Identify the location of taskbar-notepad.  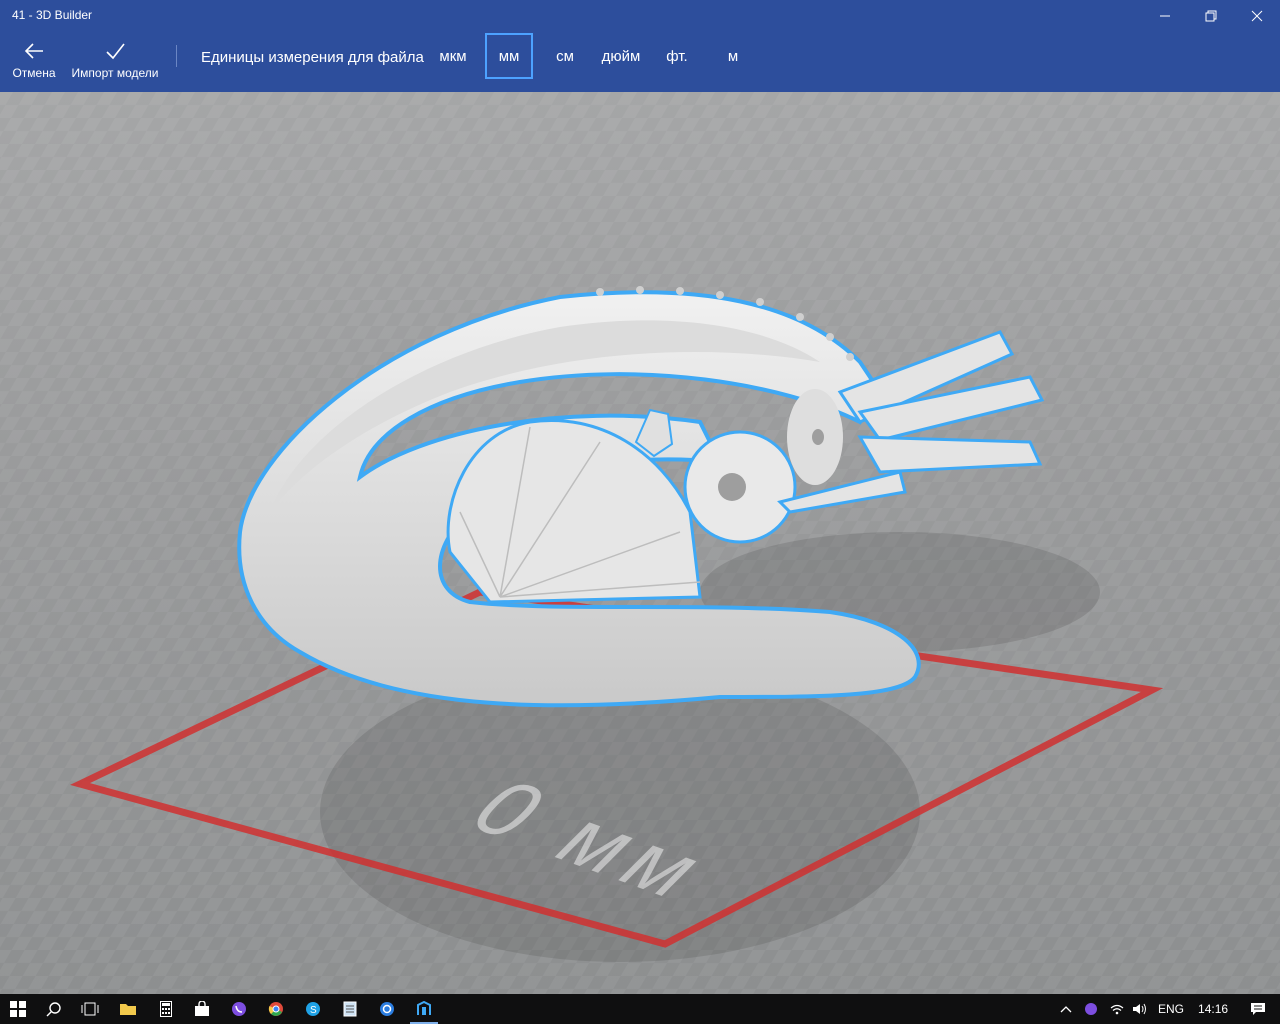
(350, 1009).